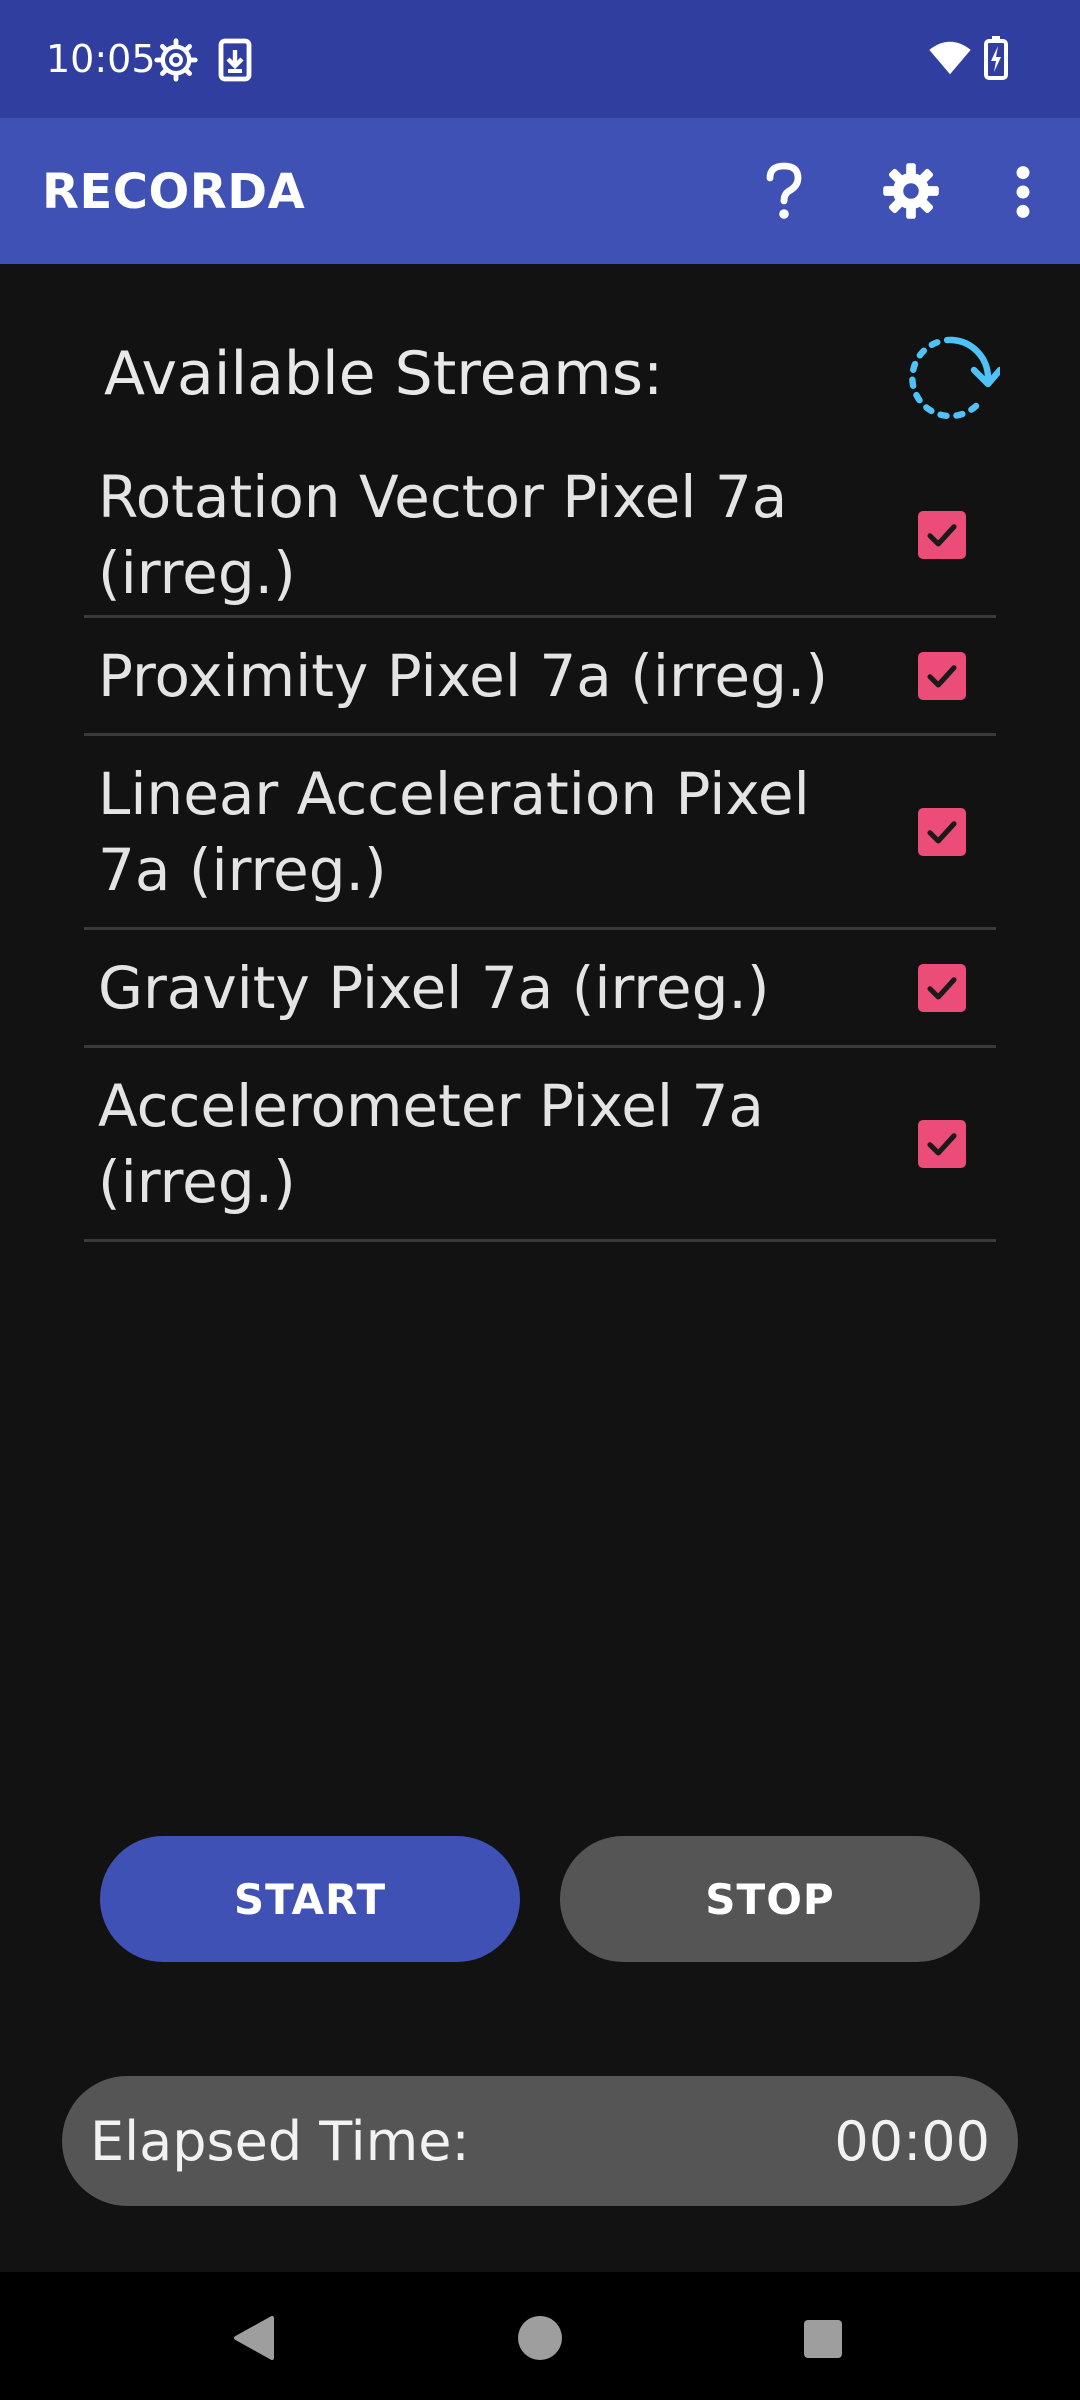  What do you see at coordinates (950, 58) in the screenshot?
I see `wifi-icon` at bounding box center [950, 58].